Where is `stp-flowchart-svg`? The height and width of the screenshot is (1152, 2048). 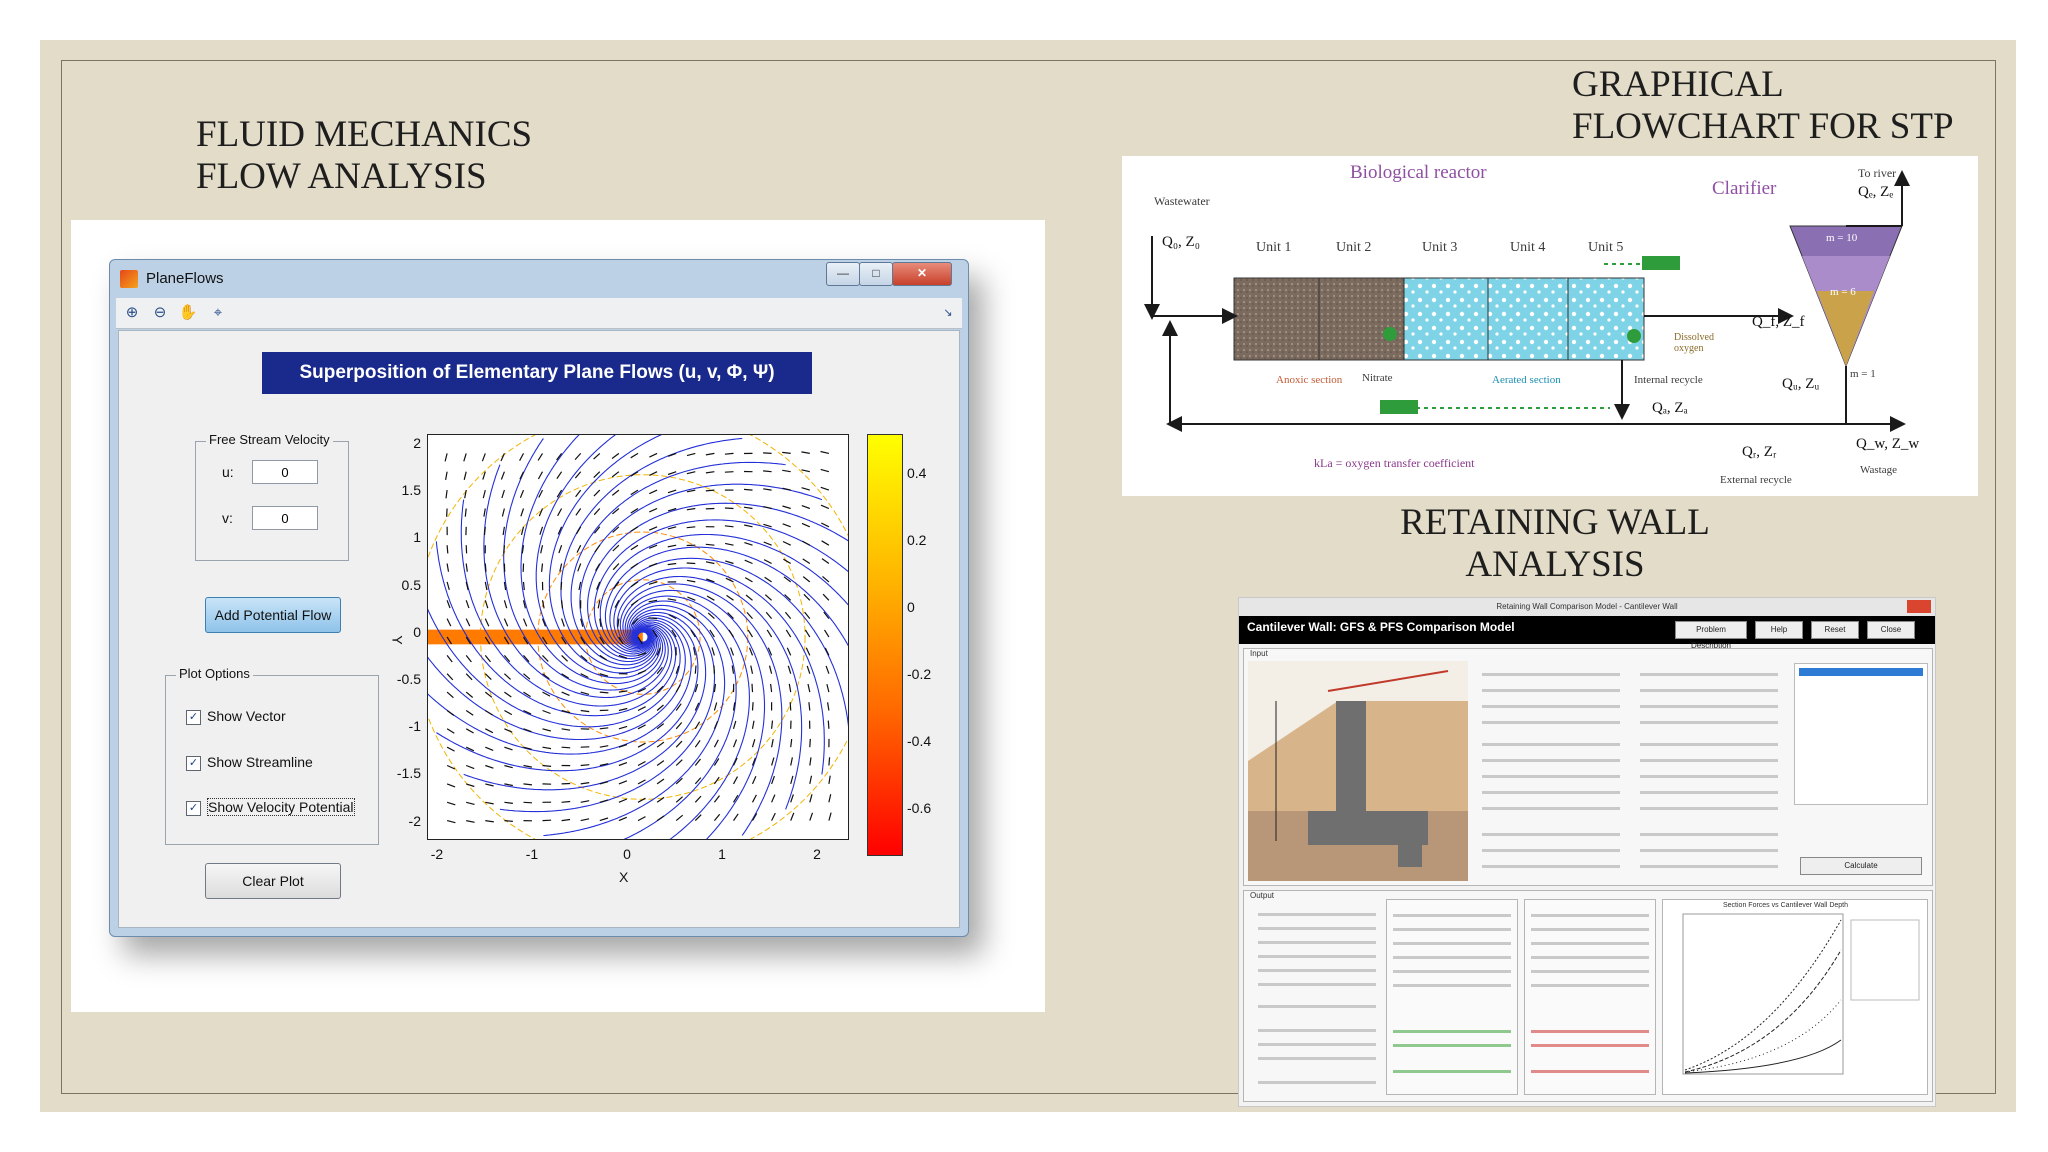 stp-flowchart-svg is located at coordinates (1527, 301).